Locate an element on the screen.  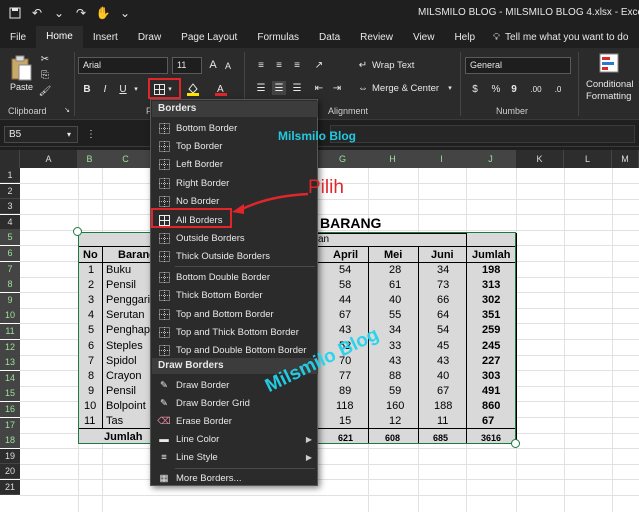
font-color-icon: A is located at coordinates (221, 89).